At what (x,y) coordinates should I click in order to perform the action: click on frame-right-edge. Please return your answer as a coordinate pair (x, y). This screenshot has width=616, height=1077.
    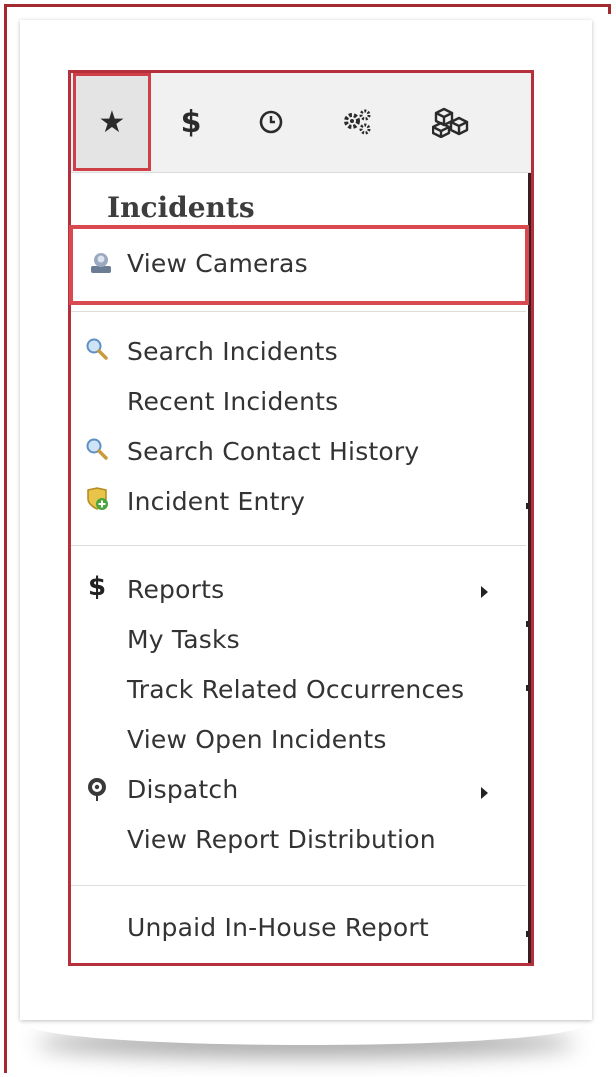
    Looking at the image, I should click on (609, 9).